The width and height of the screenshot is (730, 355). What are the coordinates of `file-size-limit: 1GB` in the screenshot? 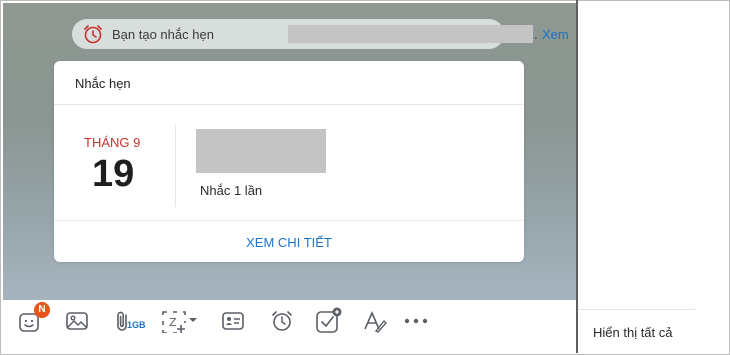 It's located at (136, 325).